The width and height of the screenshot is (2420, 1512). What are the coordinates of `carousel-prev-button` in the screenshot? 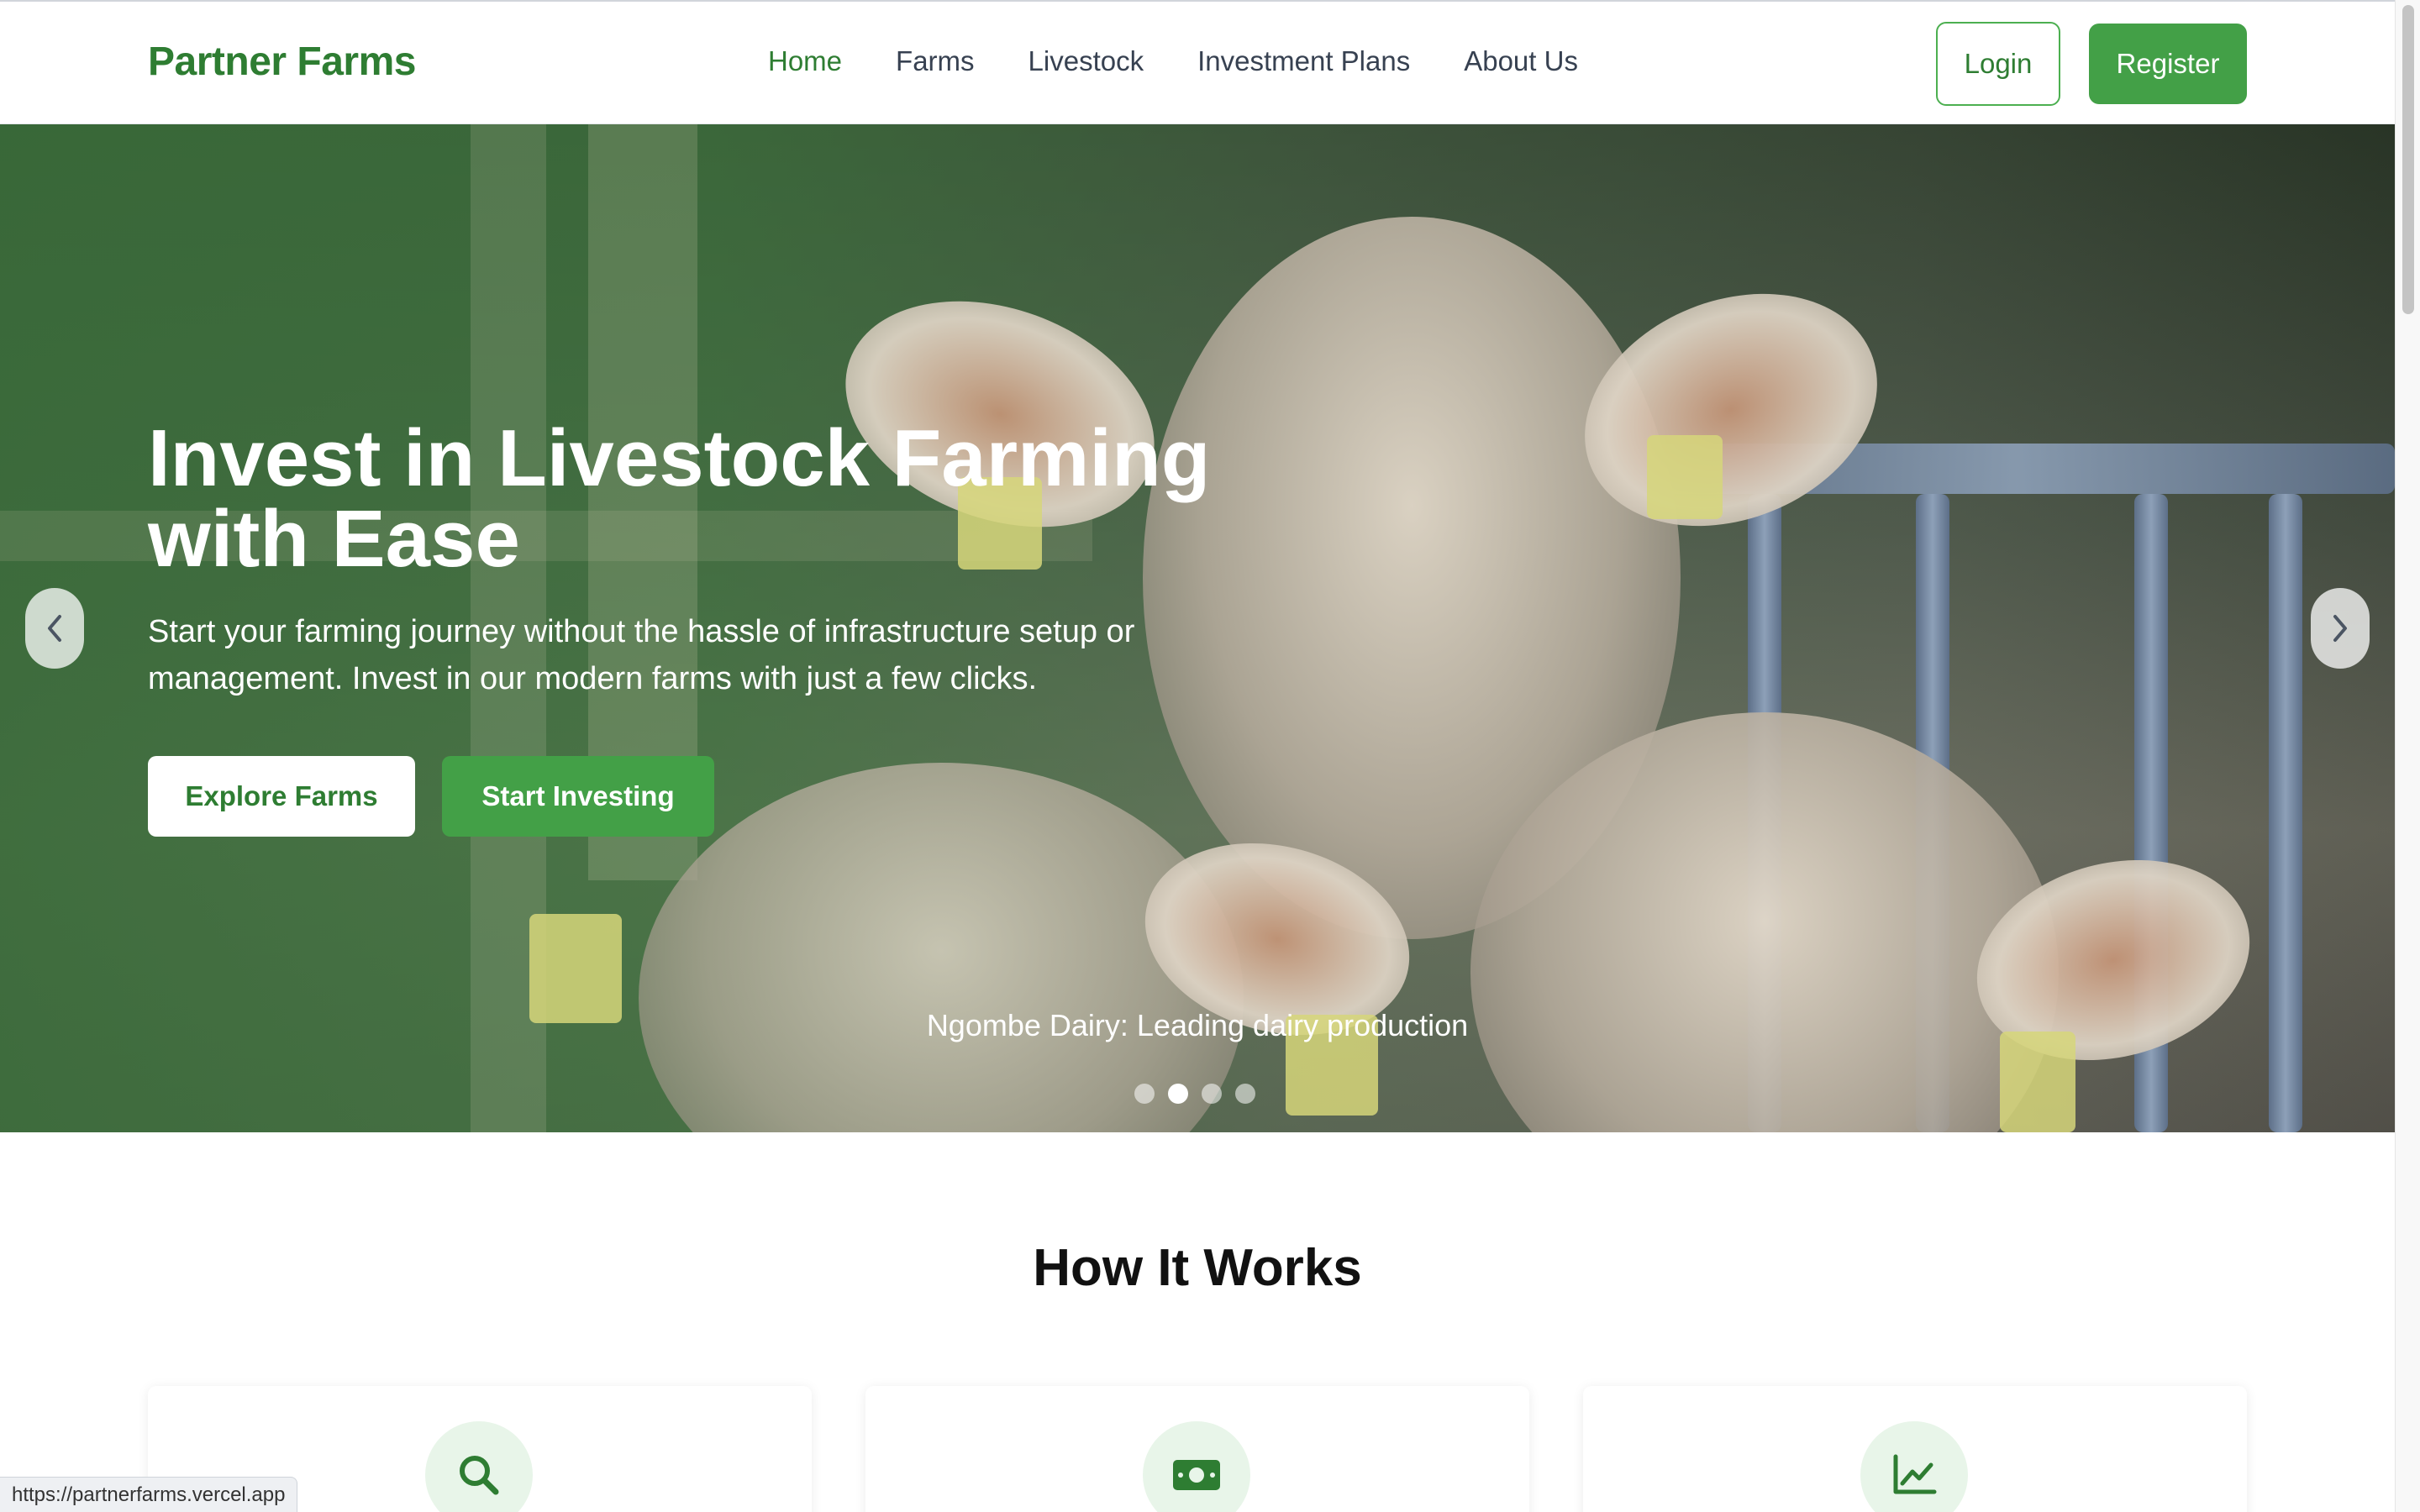 It's located at (54, 628).